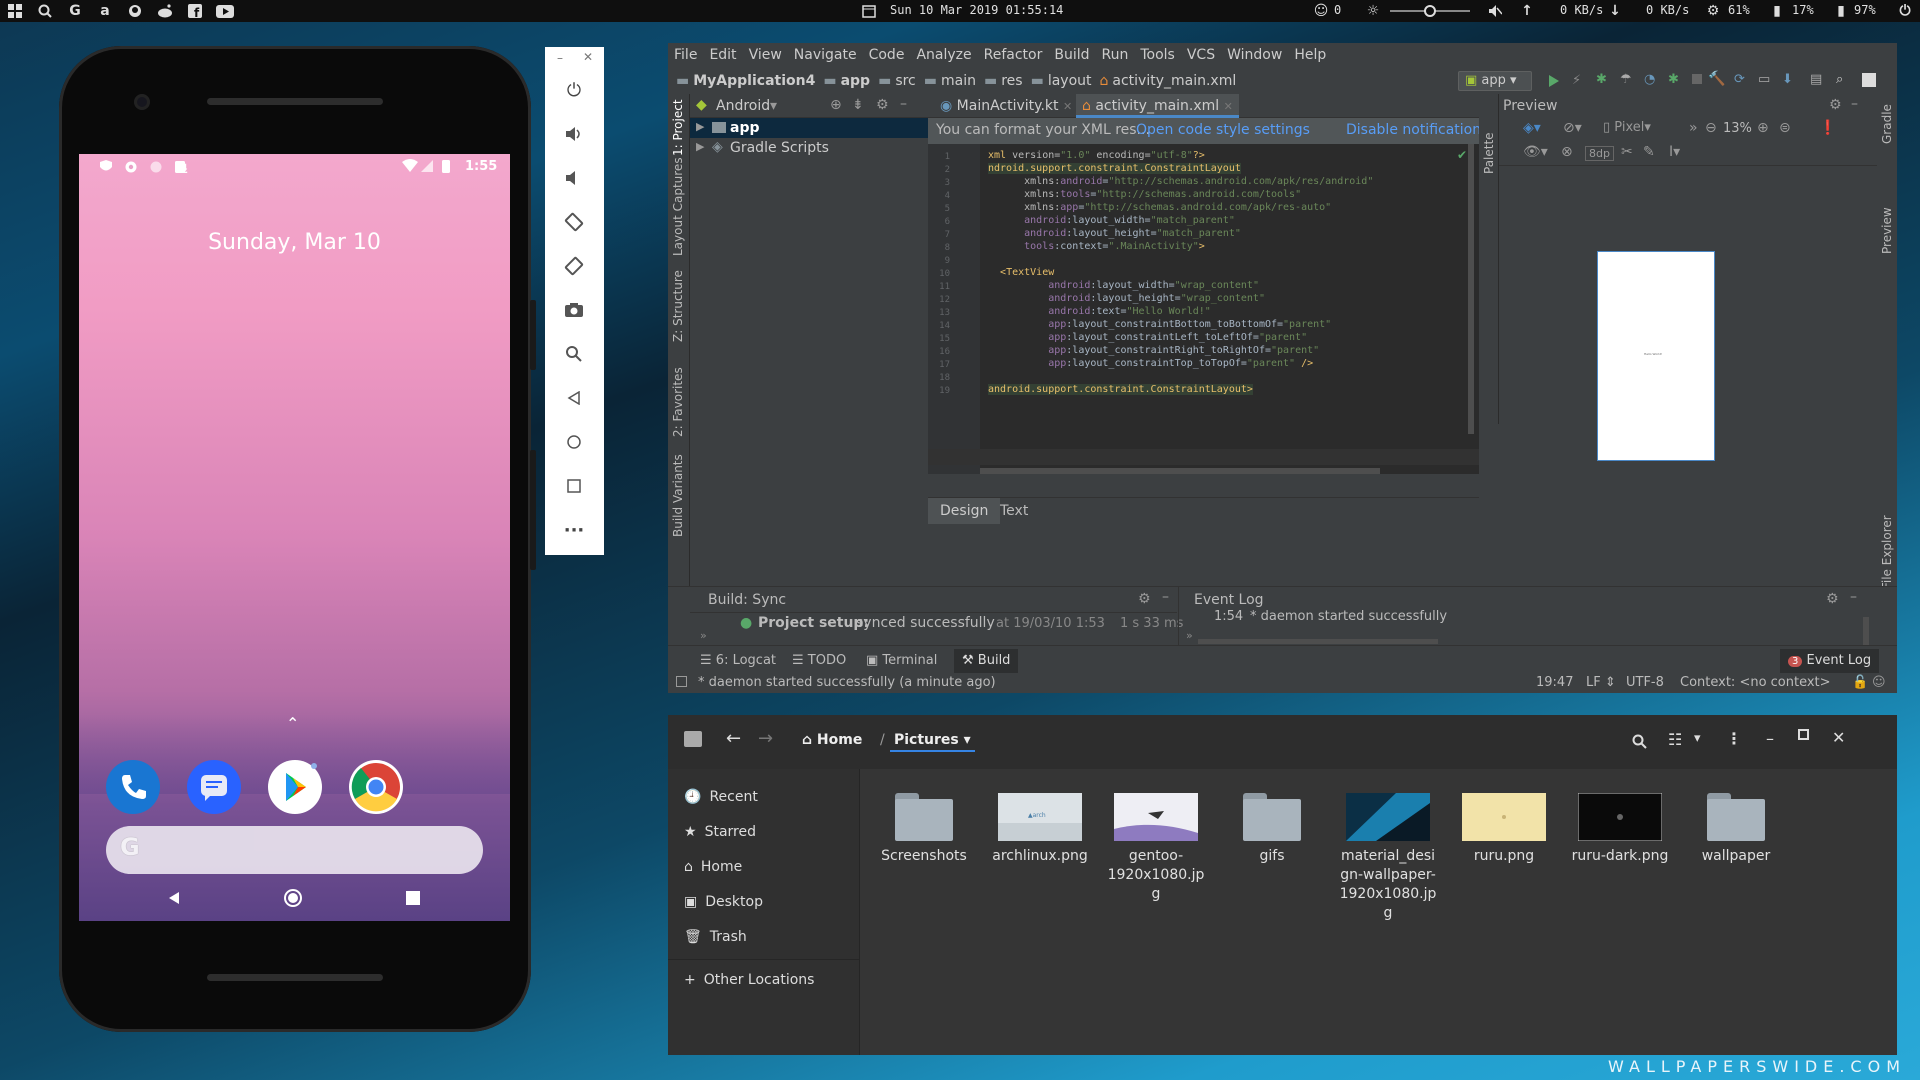 The height and width of the screenshot is (1080, 1920). I want to click on close-window-icon: ✕, so click(1838, 737).